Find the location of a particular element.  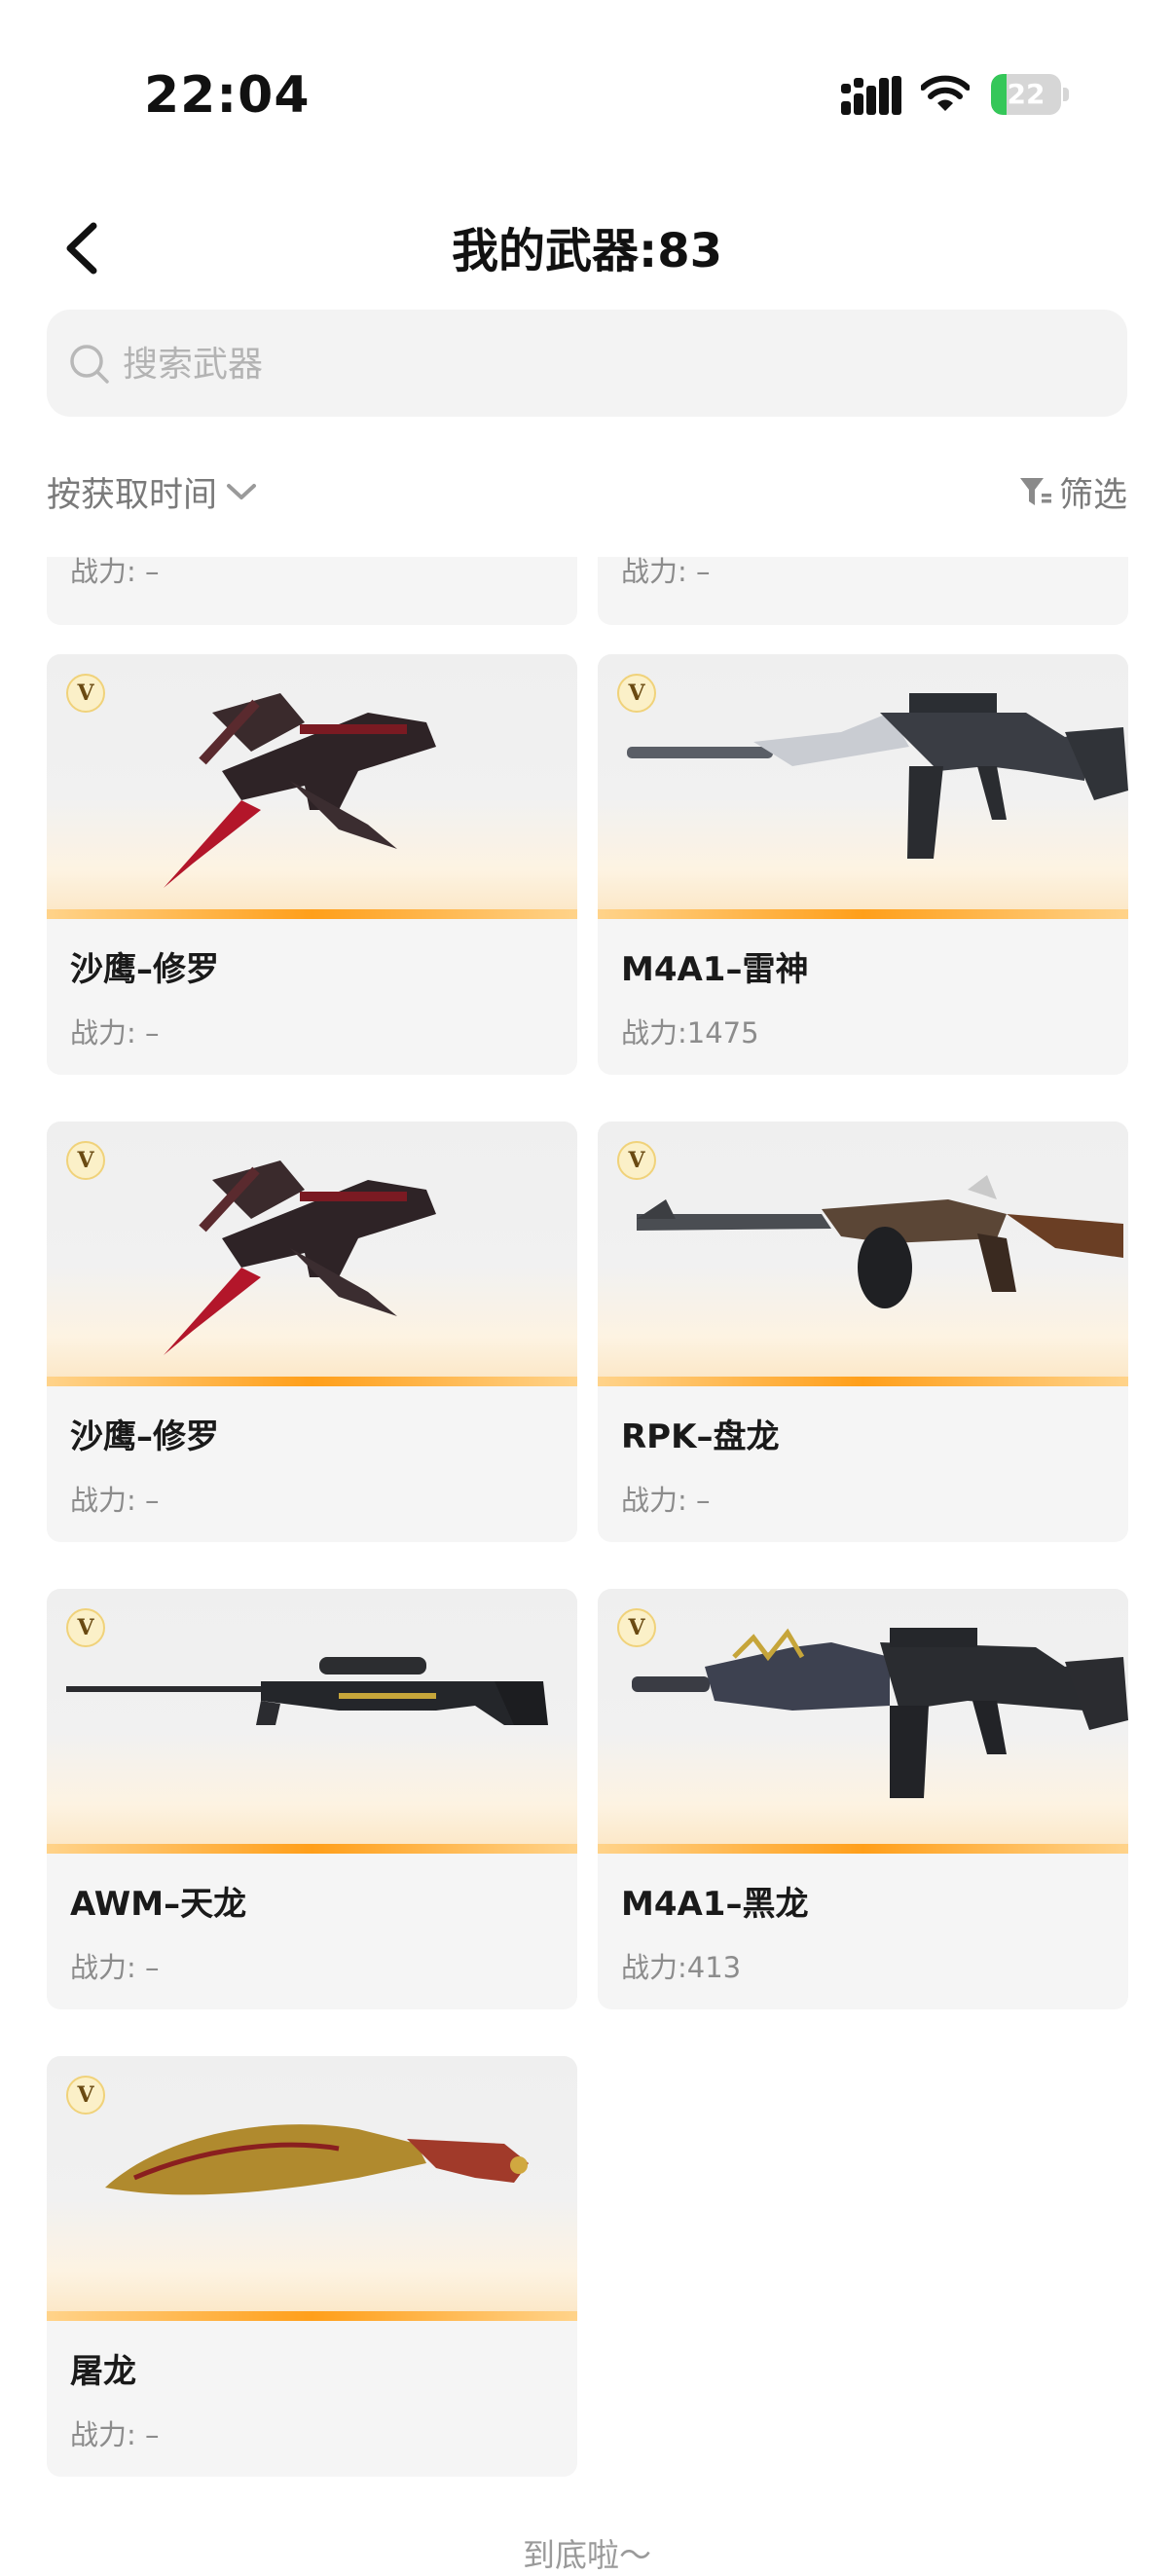

wifi-icon is located at coordinates (945, 93).